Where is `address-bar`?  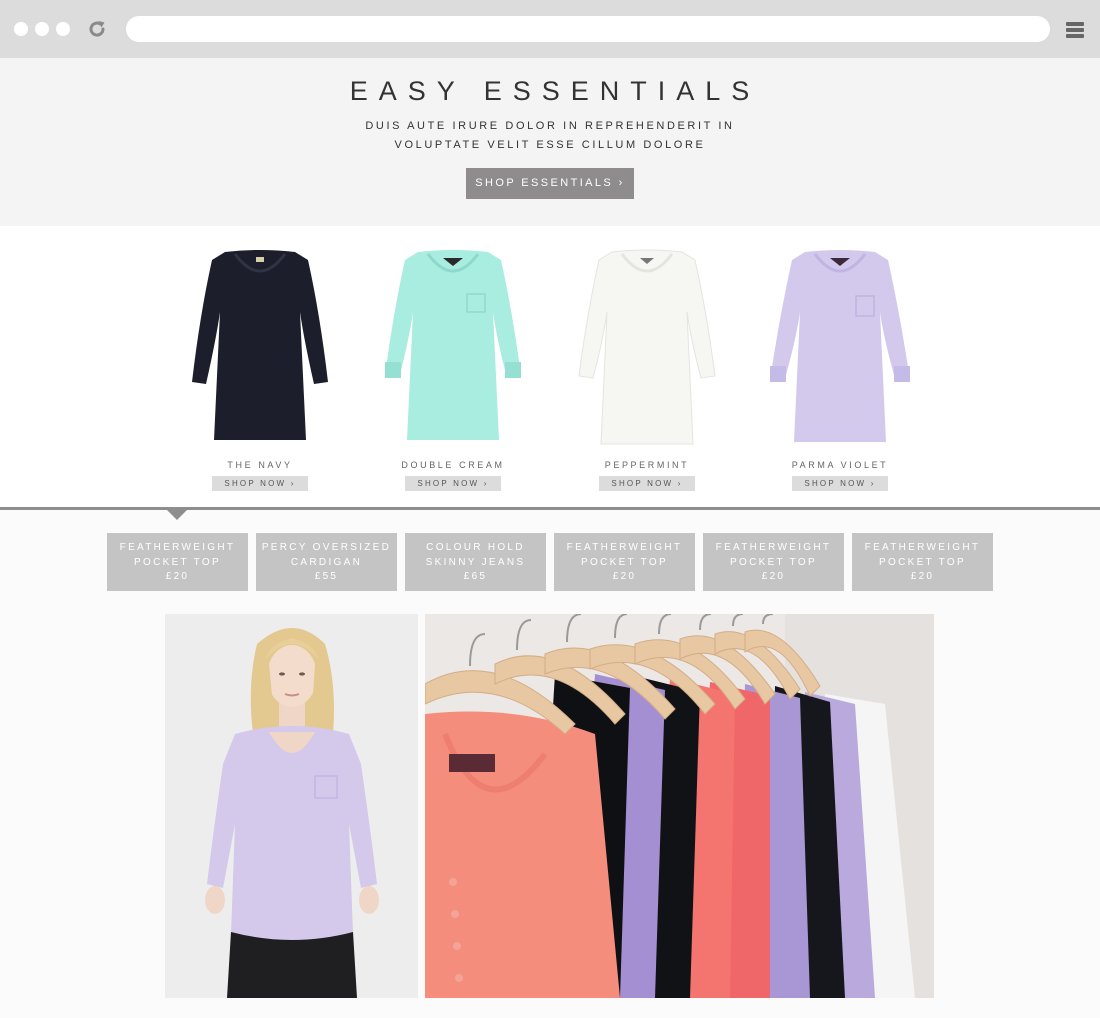
address-bar is located at coordinates (588, 29).